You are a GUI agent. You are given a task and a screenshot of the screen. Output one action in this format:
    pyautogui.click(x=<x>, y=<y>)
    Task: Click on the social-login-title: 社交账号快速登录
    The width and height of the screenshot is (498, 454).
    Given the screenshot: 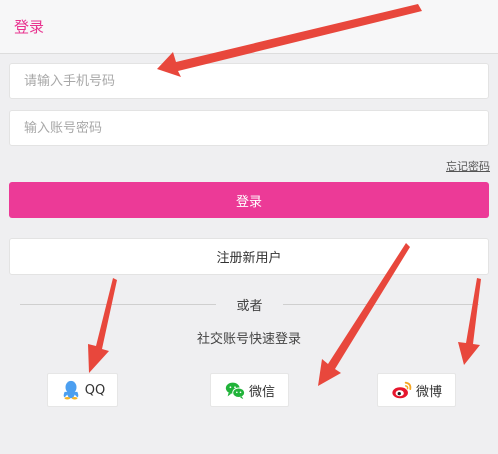 What is the action you would take?
    pyautogui.click(x=248, y=339)
    